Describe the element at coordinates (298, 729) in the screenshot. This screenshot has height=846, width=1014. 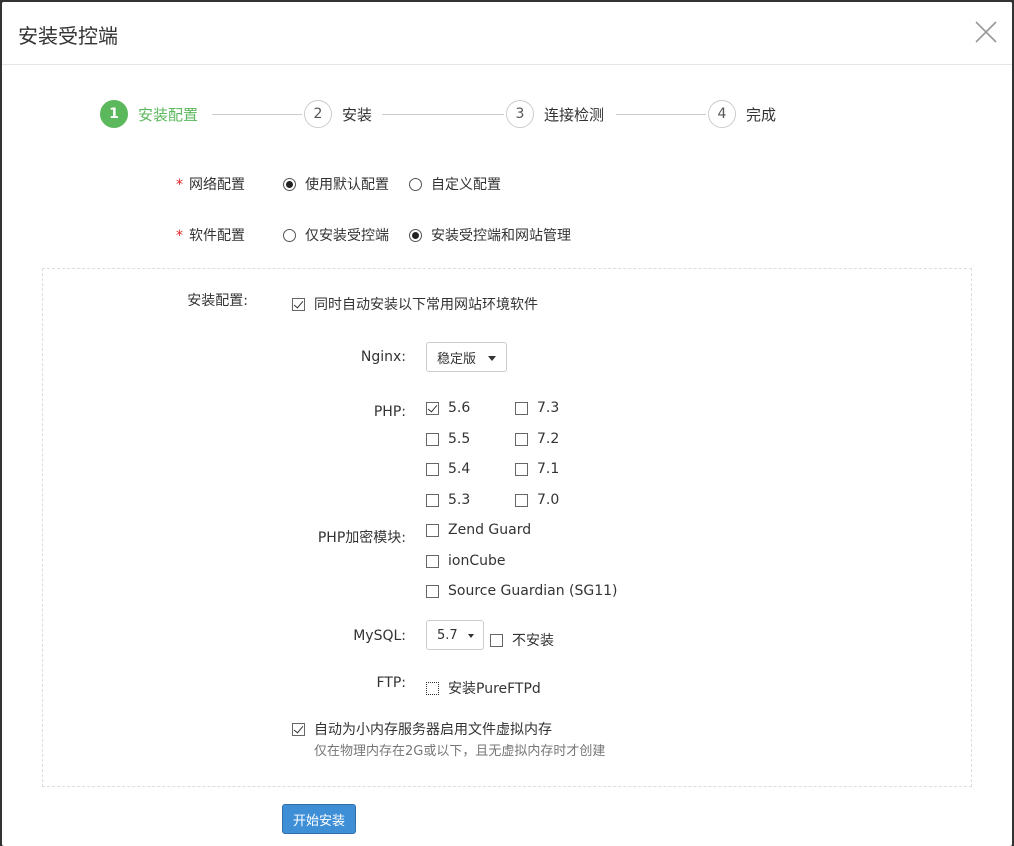
I see `swap-checkbox` at that location.